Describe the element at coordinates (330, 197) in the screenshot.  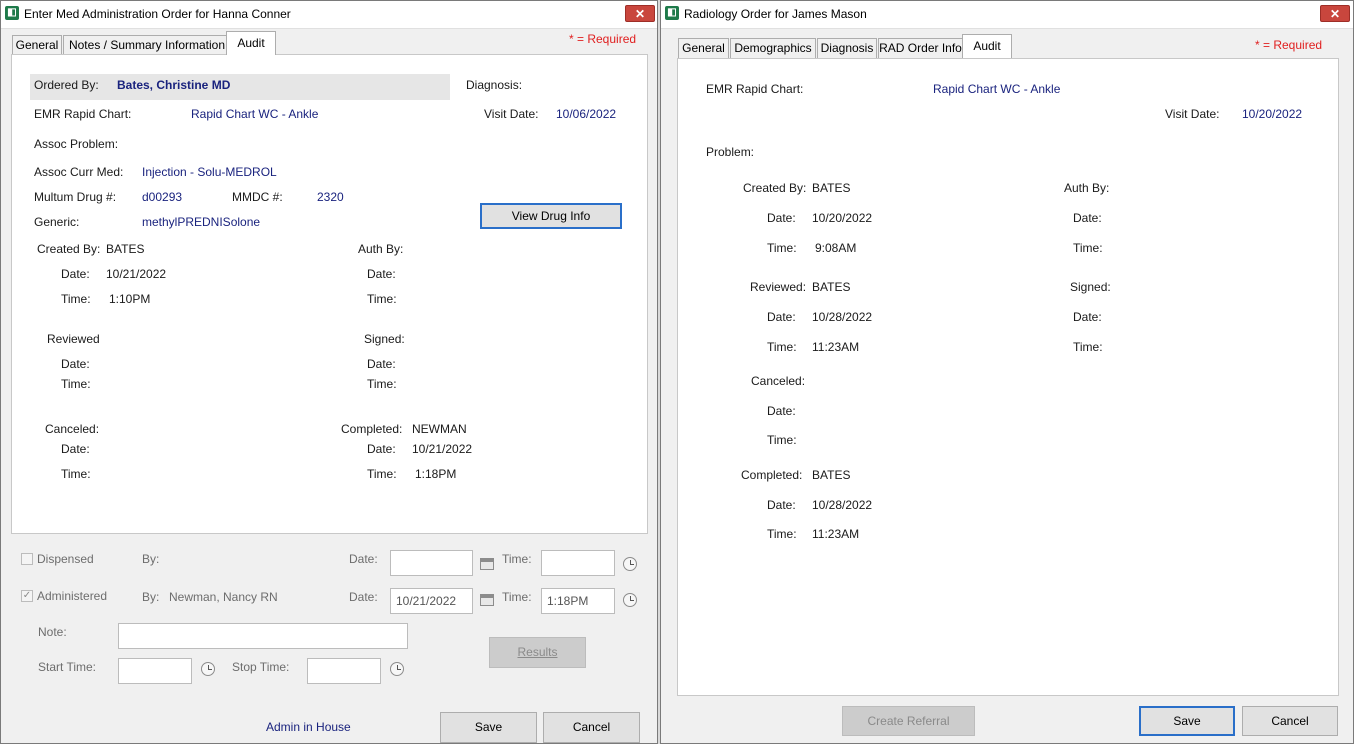
I see `mmdc-value: 2320` at that location.